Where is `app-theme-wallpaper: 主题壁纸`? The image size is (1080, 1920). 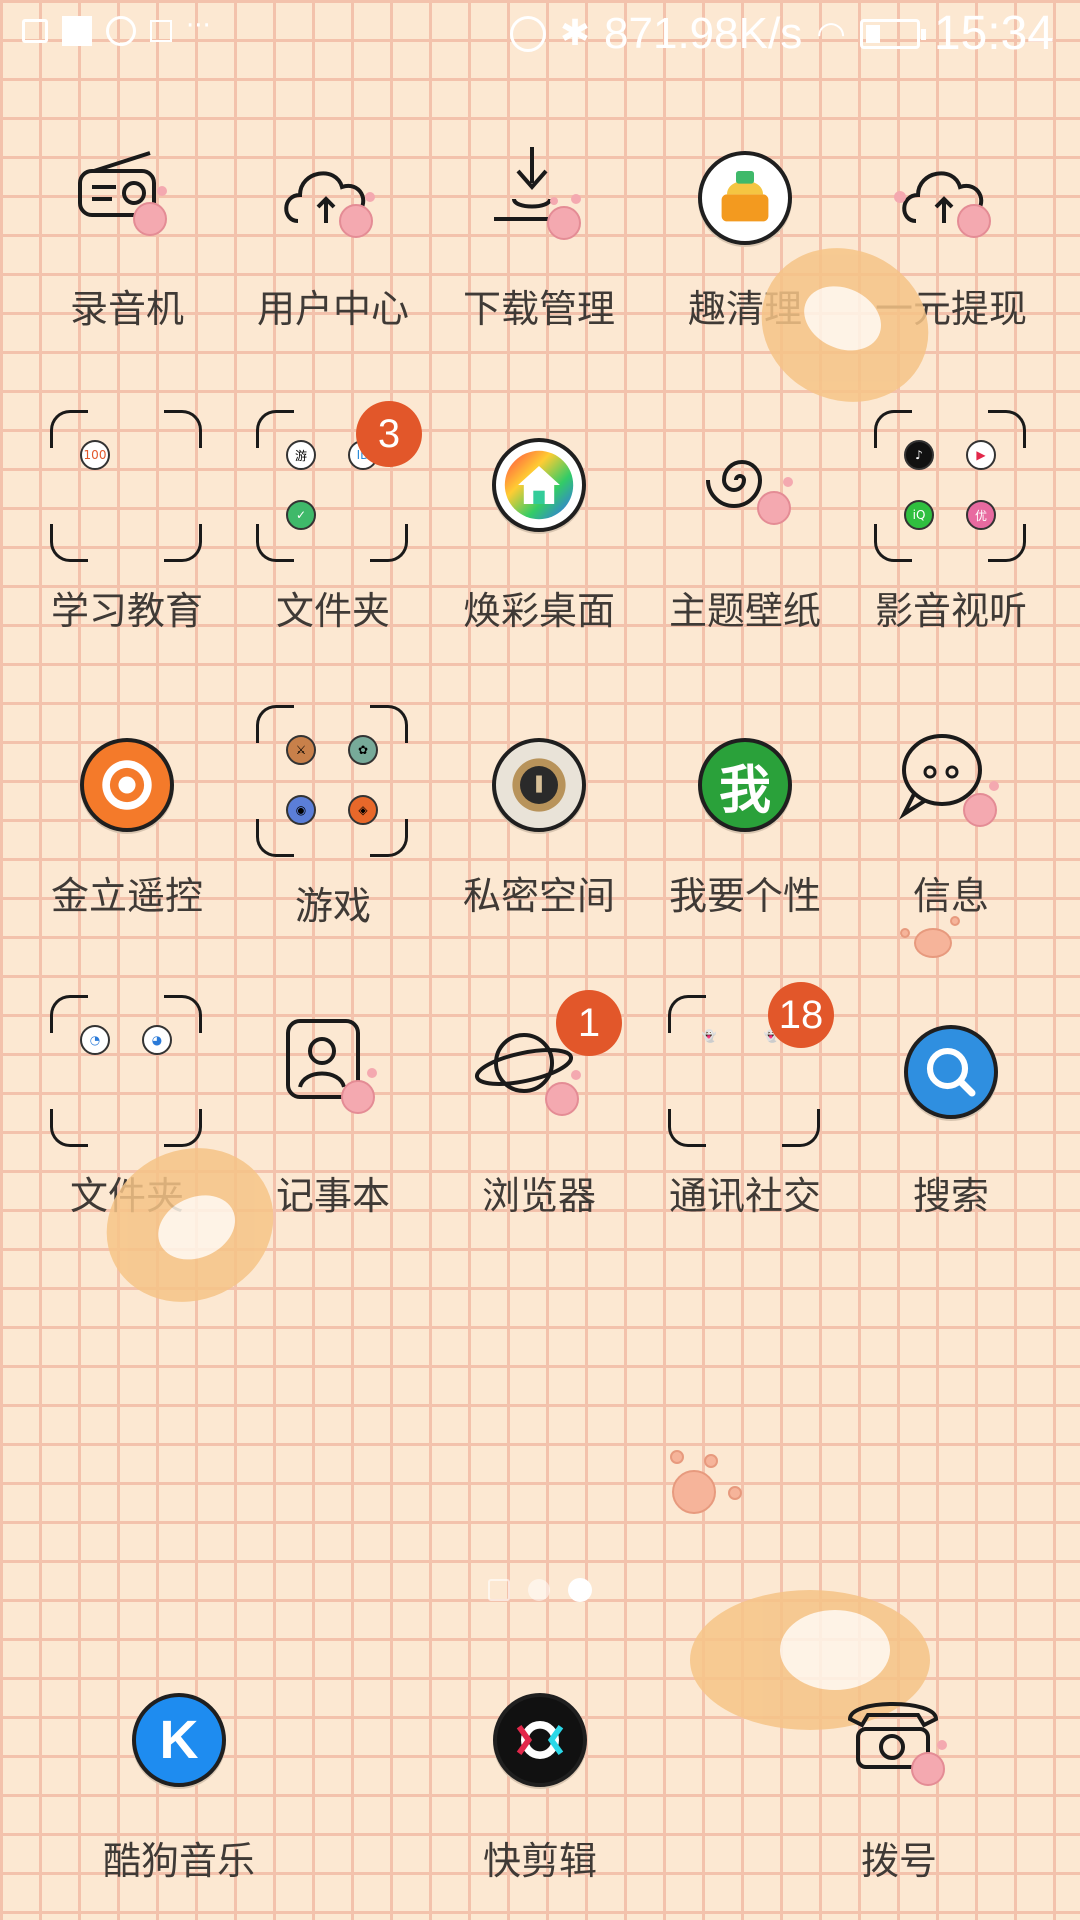 app-theme-wallpaper: 主题壁纸 is located at coordinates (745, 545).